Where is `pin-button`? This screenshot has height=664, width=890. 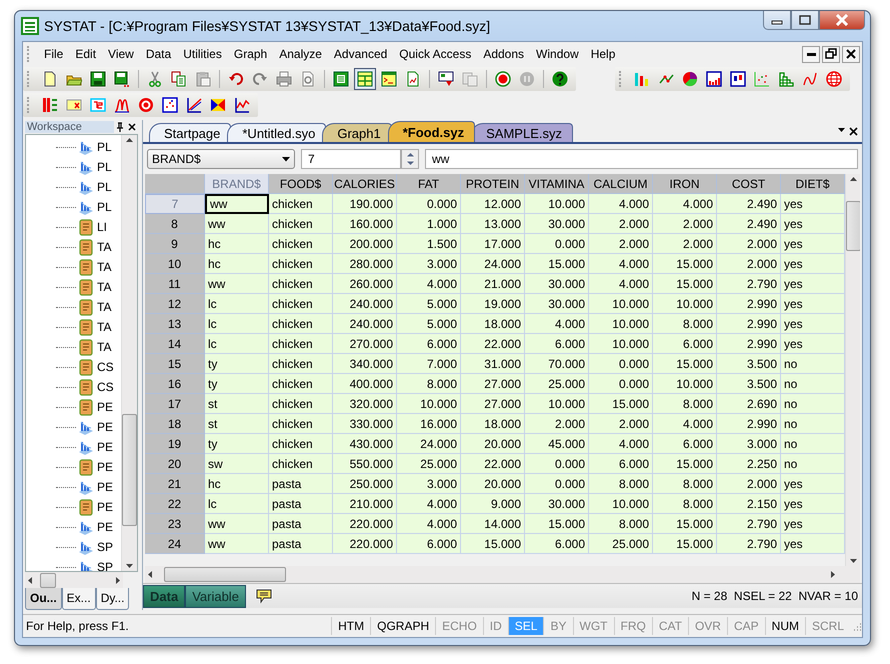
pin-button is located at coordinates (120, 127).